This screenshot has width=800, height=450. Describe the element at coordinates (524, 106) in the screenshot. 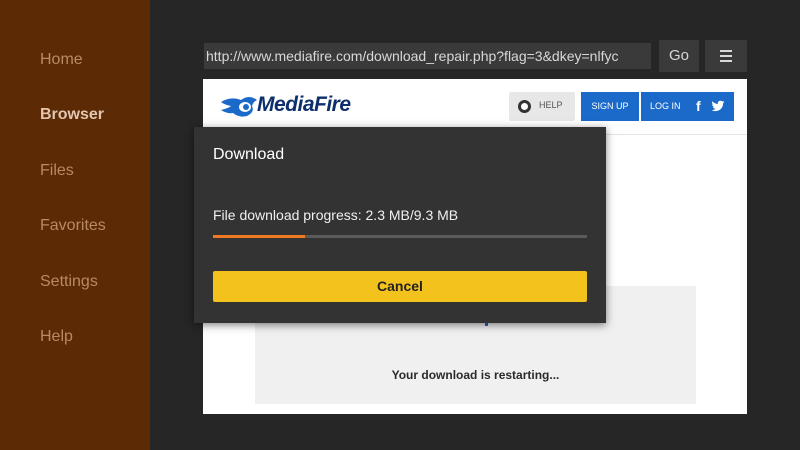

I see `lifebuoy-icon` at that location.